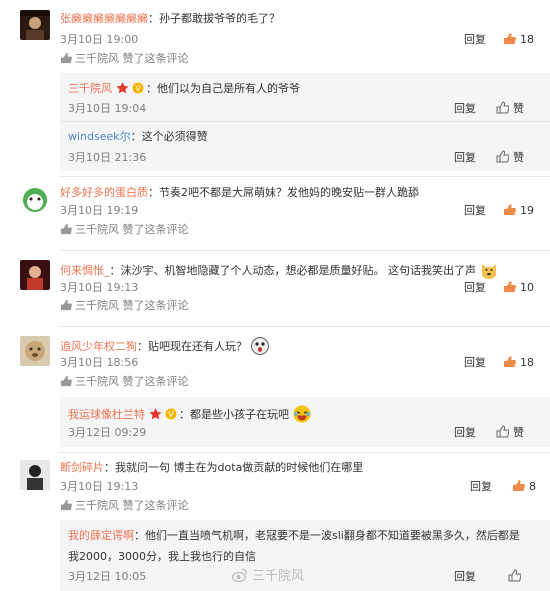 The width and height of the screenshot is (550, 591). What do you see at coordinates (327, 535) in the screenshot?
I see `reply-text: ：他们一直当喷气机啊，老冦要不是一波sli翻身都不知道要被黑多久，然后都是` at bounding box center [327, 535].